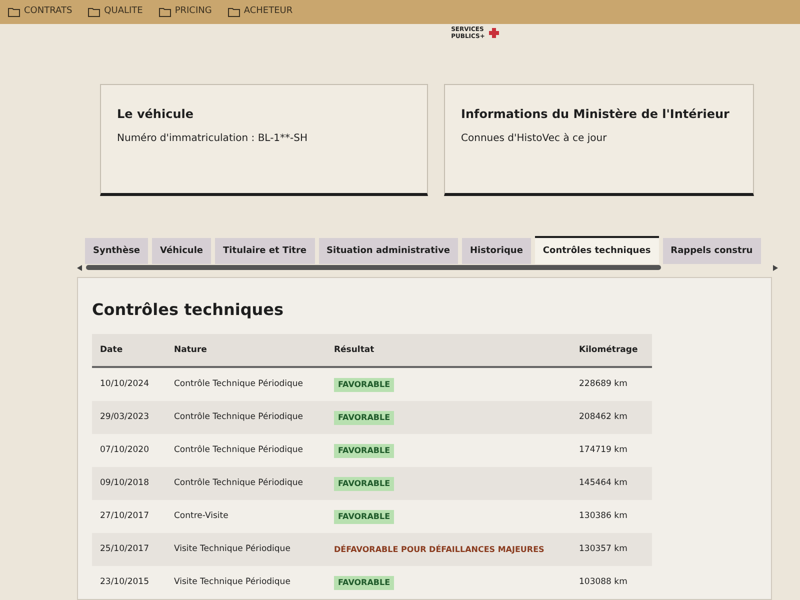 The width and height of the screenshot is (800, 600). Describe the element at coordinates (439, 550) in the screenshot. I see `status-text: DÉFAVORABLE POUR DÉFAILLANCES MAJEURES` at that location.